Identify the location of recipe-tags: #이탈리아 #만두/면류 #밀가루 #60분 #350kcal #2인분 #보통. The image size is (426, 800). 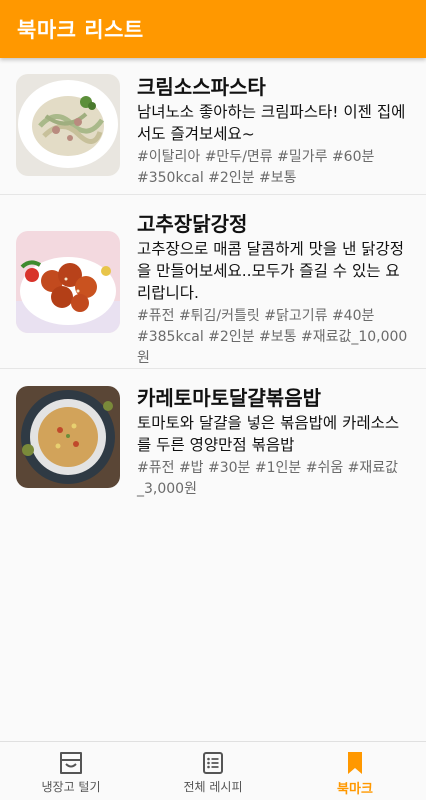
(256, 167).